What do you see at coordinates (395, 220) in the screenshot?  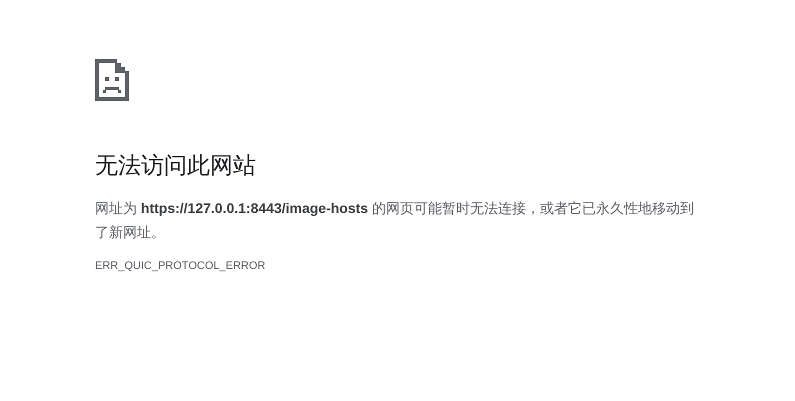 I see `error-message: 网址为 https://127.0.0.1:8443/image-hosts 的网页可能暂时无法连接，或者它已永久性地移动到了新网址。` at bounding box center [395, 220].